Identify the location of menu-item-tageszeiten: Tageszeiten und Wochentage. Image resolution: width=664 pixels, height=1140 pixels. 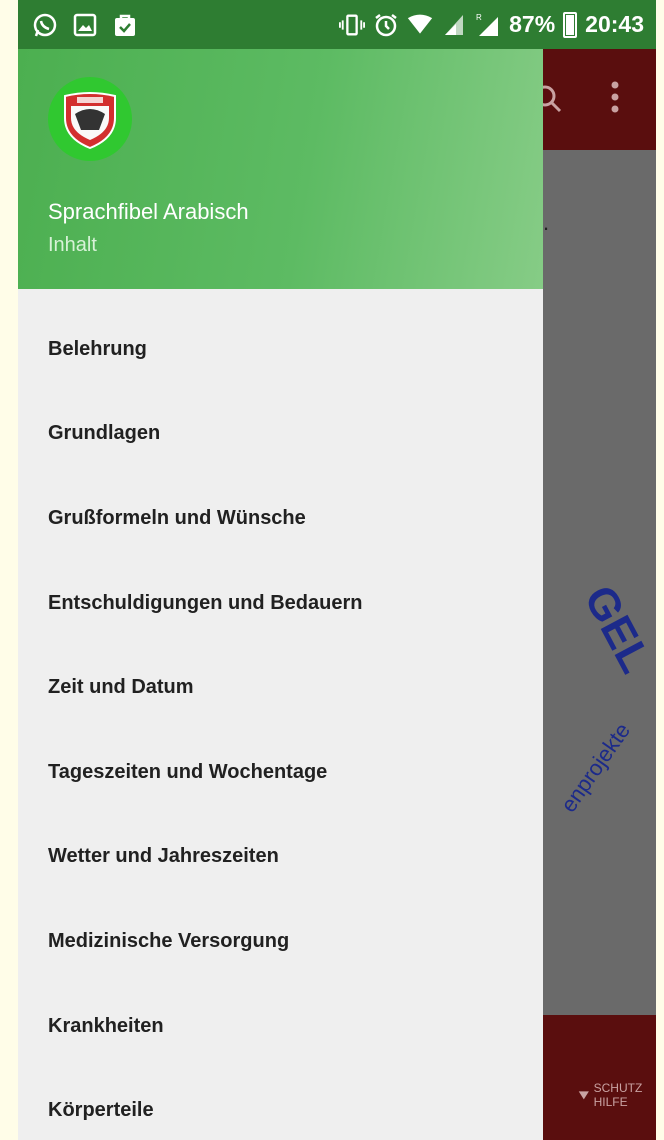
(280, 772).